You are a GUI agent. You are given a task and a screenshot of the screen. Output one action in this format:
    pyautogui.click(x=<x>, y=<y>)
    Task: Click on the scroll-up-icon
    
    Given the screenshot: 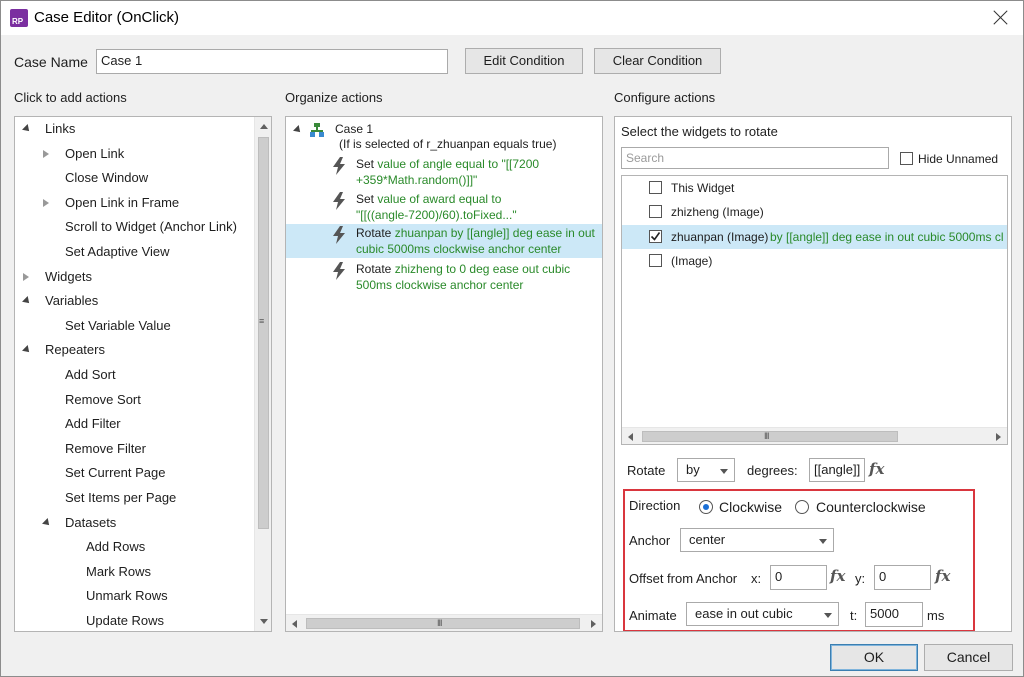 What is the action you would take?
    pyautogui.click(x=264, y=126)
    